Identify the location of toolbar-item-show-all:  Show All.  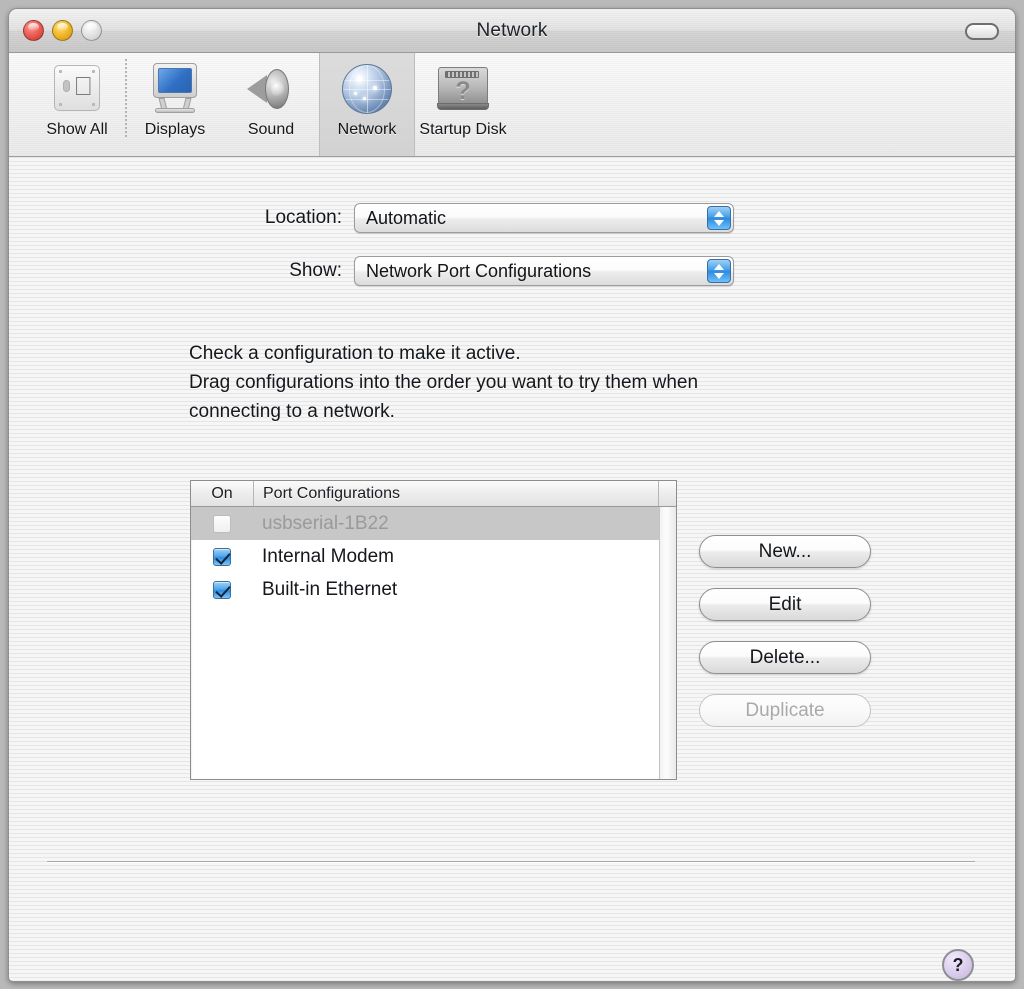
(77, 104).